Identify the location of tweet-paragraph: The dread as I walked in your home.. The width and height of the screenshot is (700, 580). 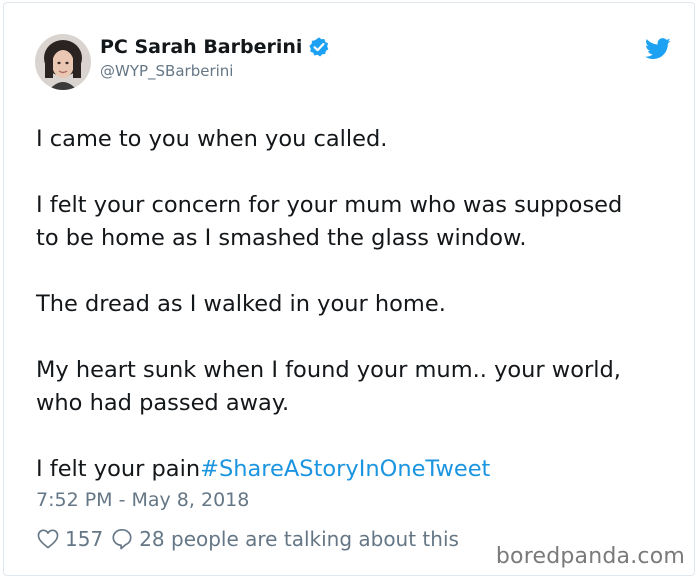
(356, 304).